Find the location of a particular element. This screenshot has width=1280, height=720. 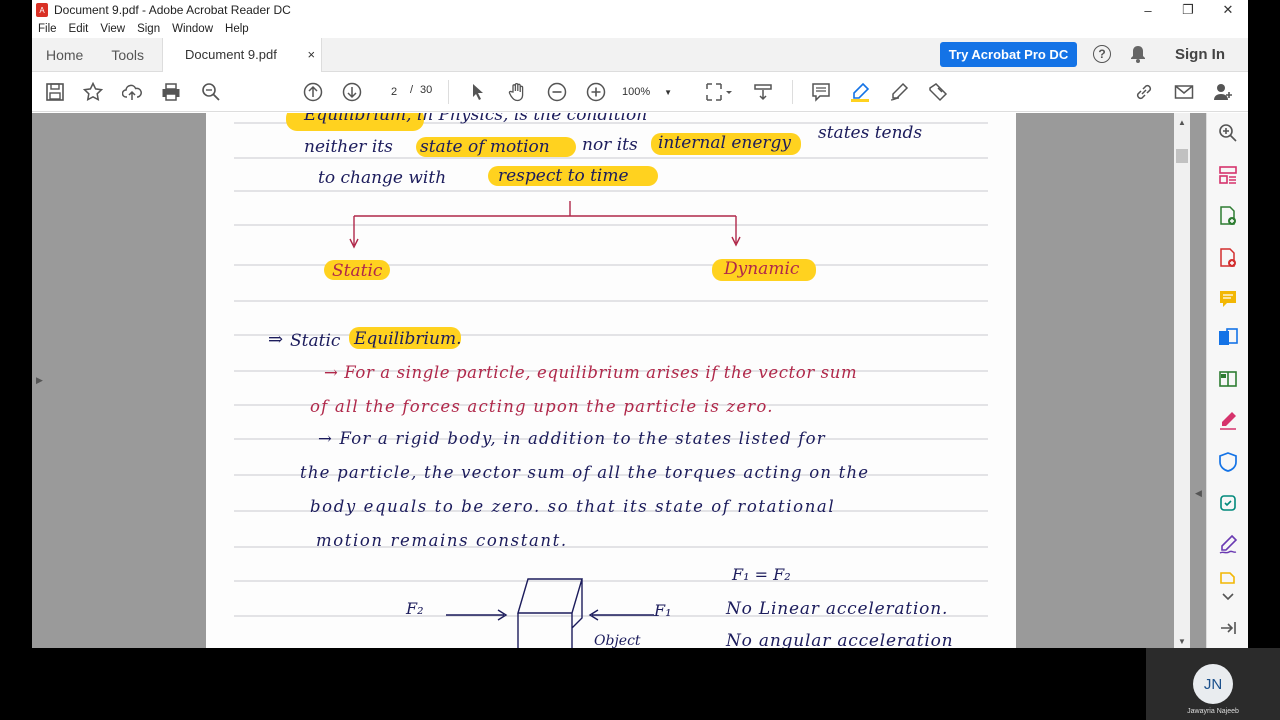

handwriting-line-2-e: states tends is located at coordinates (870, 133).